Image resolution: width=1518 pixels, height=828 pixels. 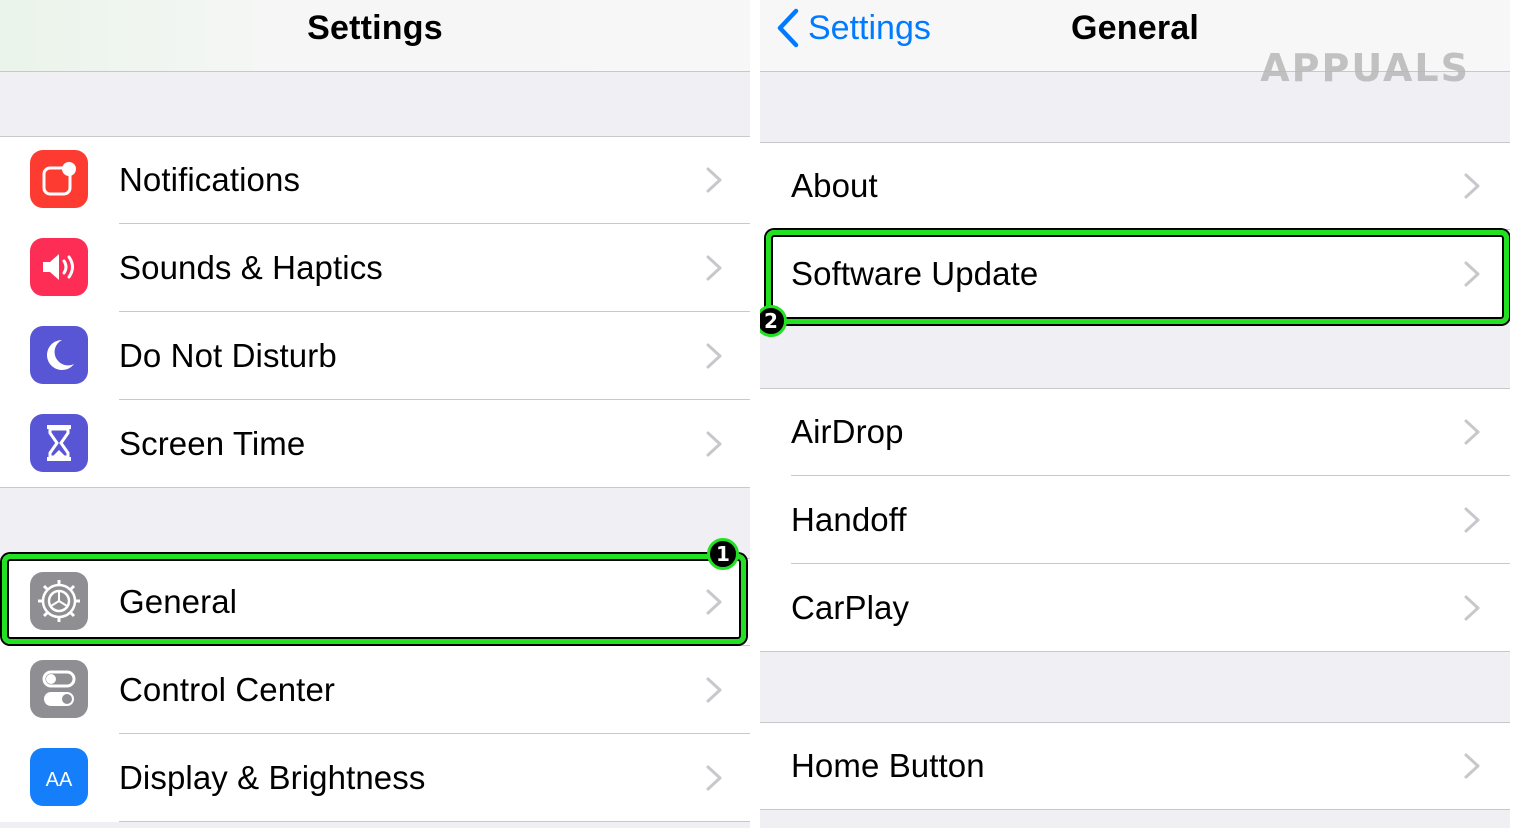 I want to click on settings-row-control-center: Control Center, so click(x=375, y=690).